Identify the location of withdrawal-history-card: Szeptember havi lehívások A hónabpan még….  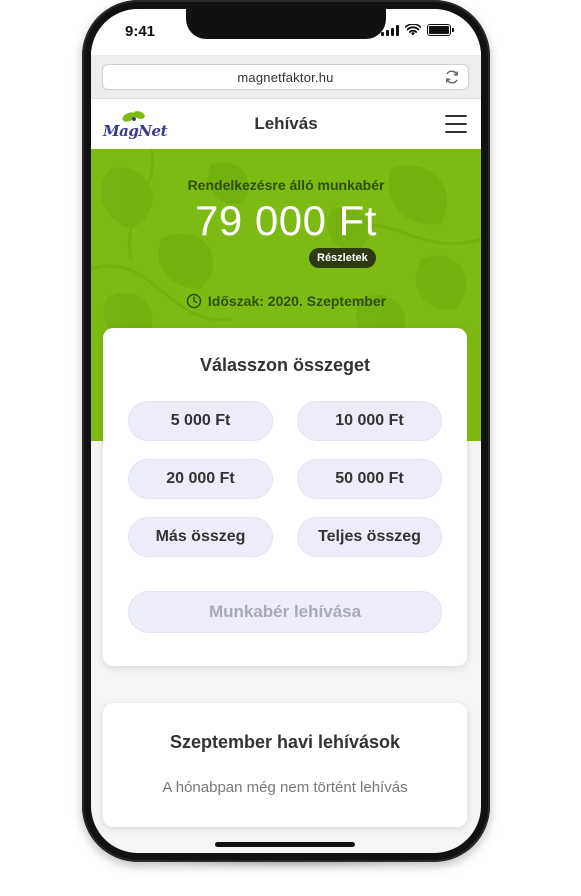
(285, 765).